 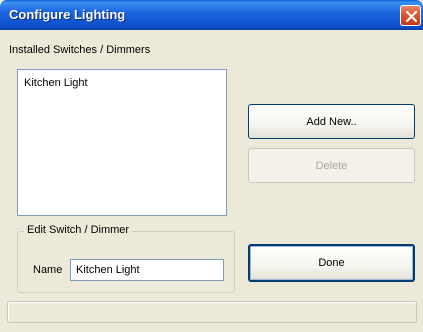 I want to click on add-new-button: Add New.., so click(x=331, y=121).